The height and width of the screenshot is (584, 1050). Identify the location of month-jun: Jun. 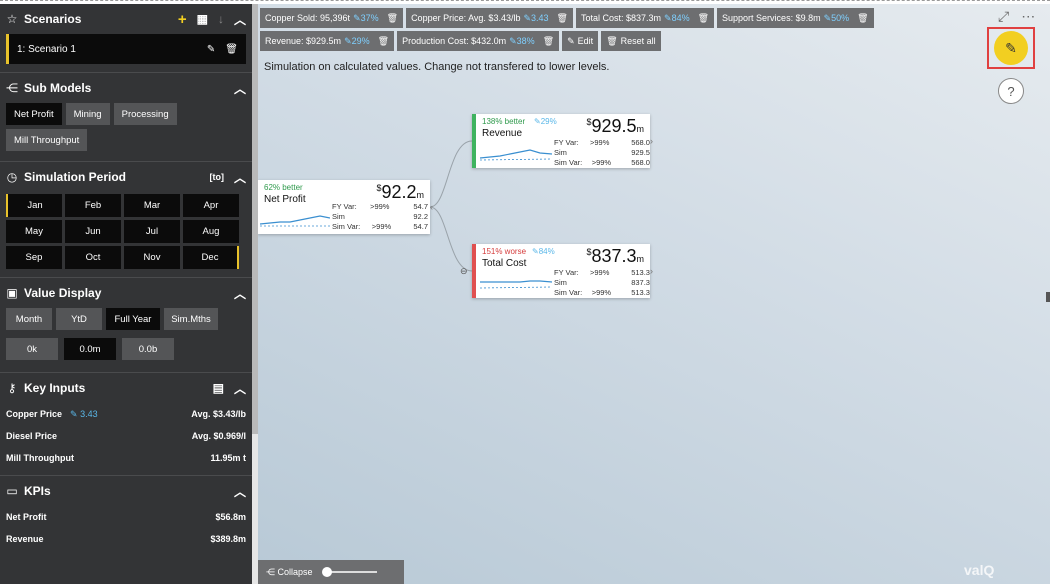
(93, 231).